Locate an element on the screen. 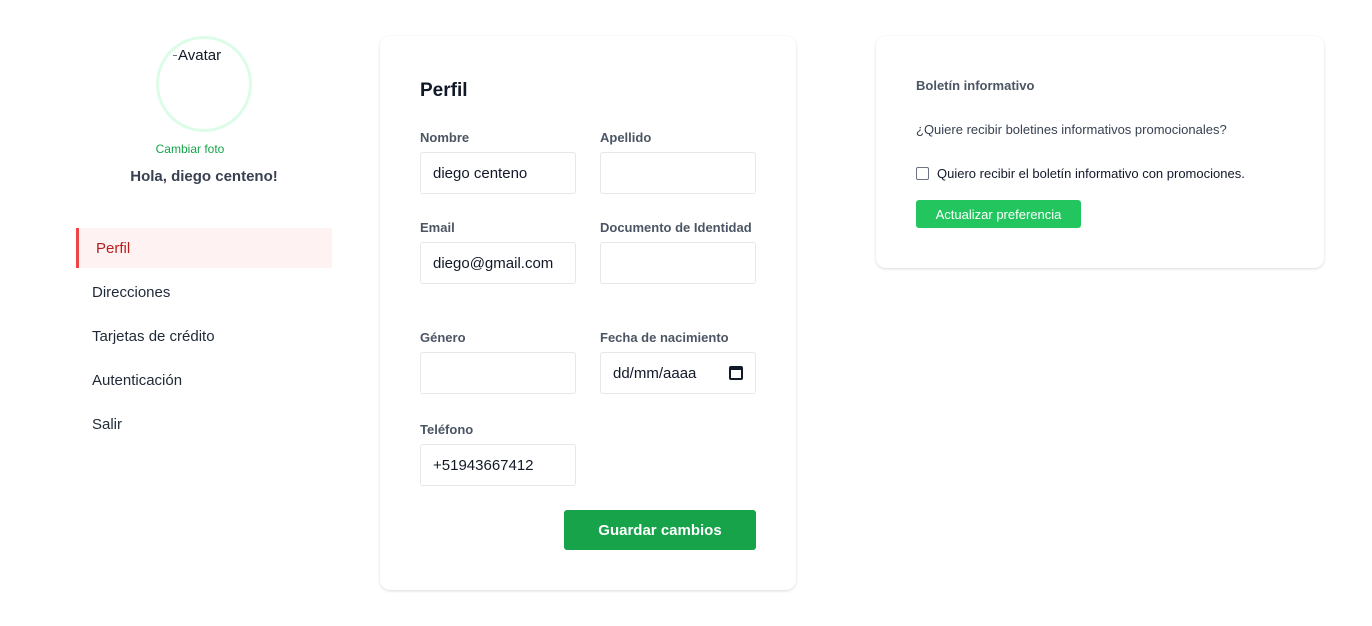 Image resolution: width=1372 pixels, height=626 pixels. fecha-placeholder: dd/mm/aaaa is located at coordinates (655, 373).